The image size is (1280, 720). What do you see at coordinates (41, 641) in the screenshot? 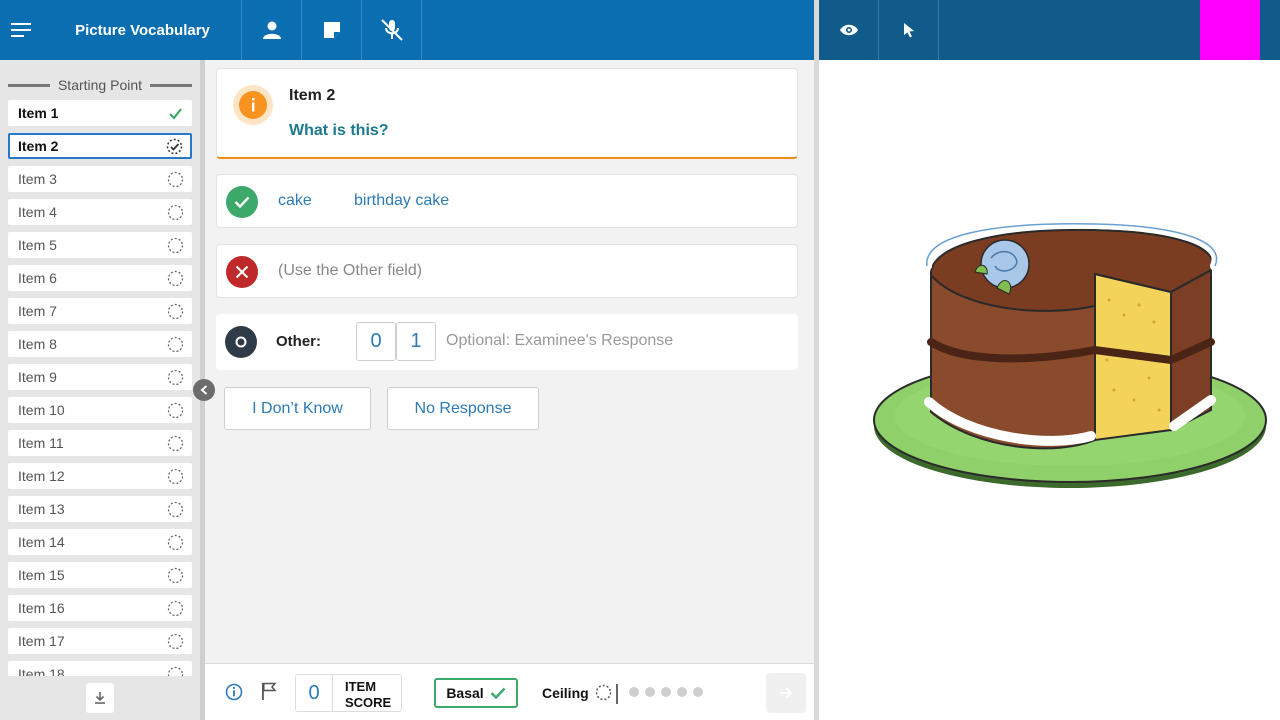
I see `sidebar-item-label: Item 17` at bounding box center [41, 641].